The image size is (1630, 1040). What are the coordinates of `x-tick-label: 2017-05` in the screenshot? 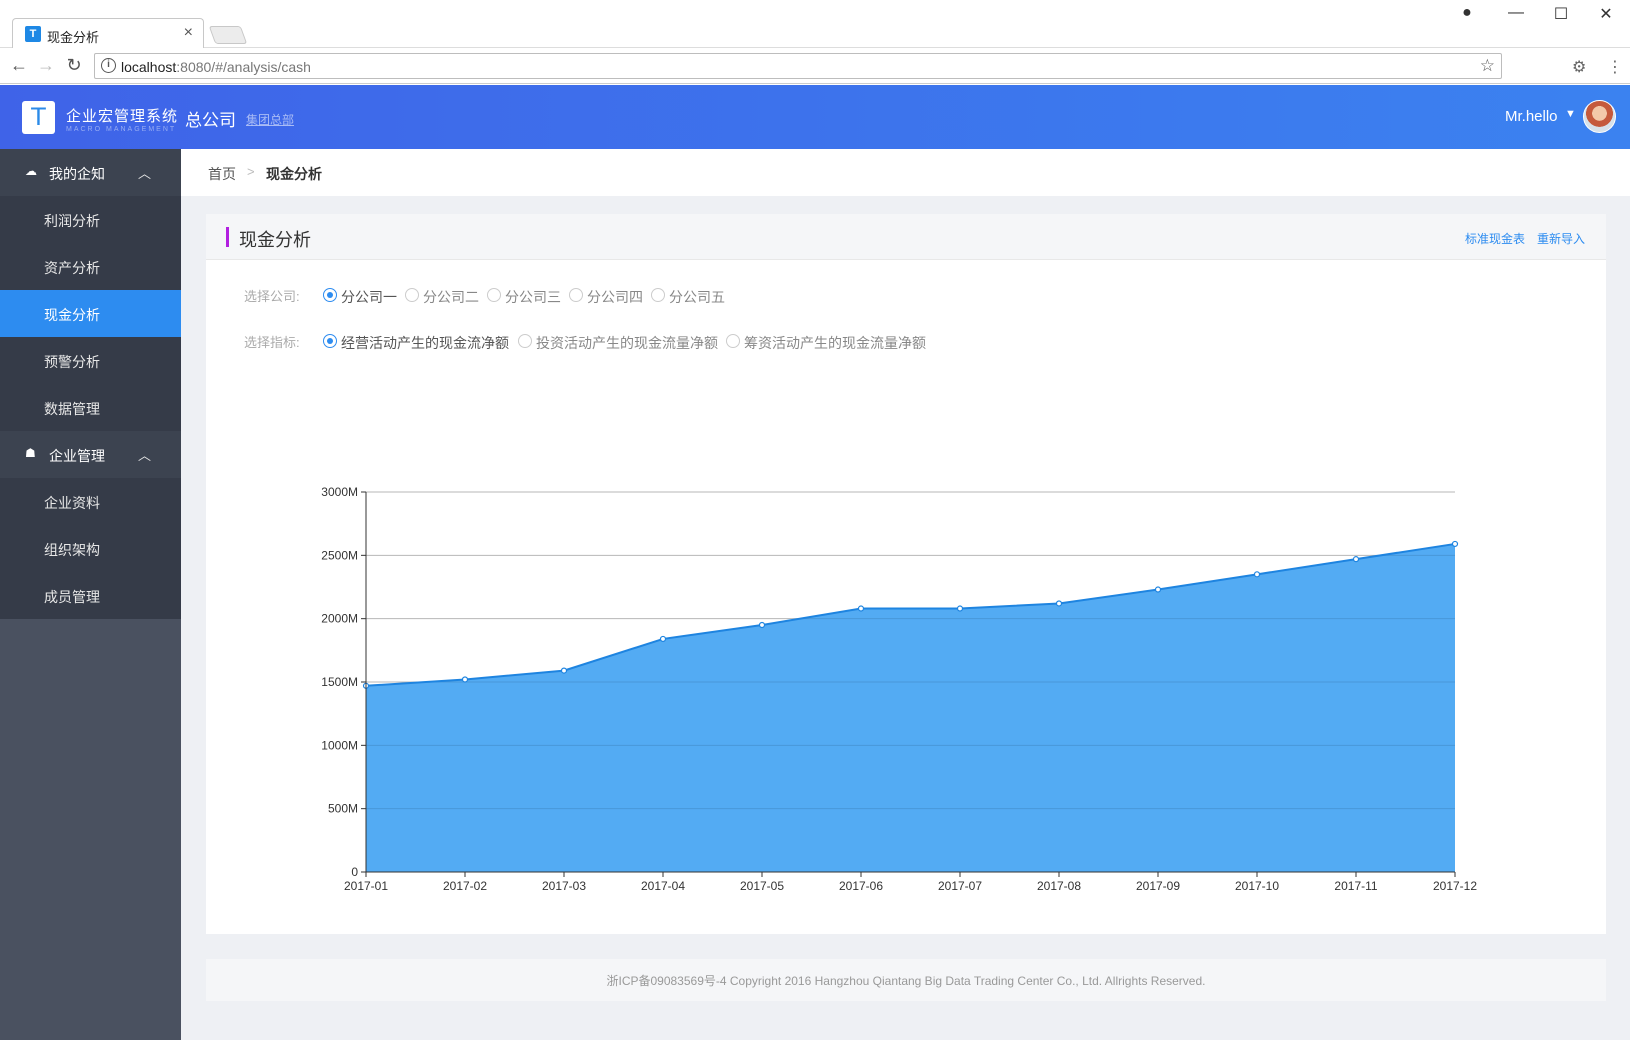 It's located at (762, 886).